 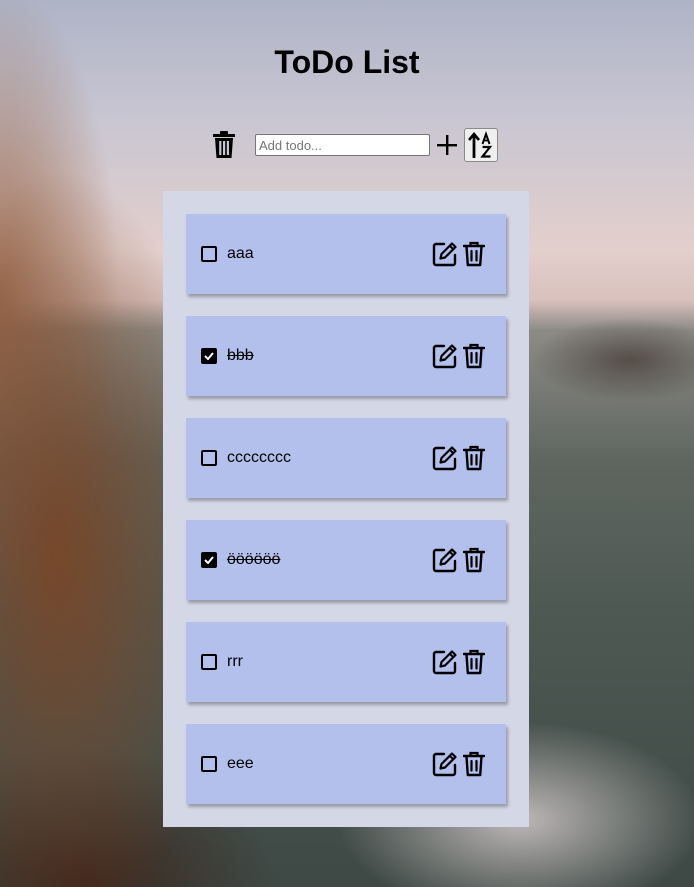 I want to click on todo-item: eee, so click(x=346, y=764).